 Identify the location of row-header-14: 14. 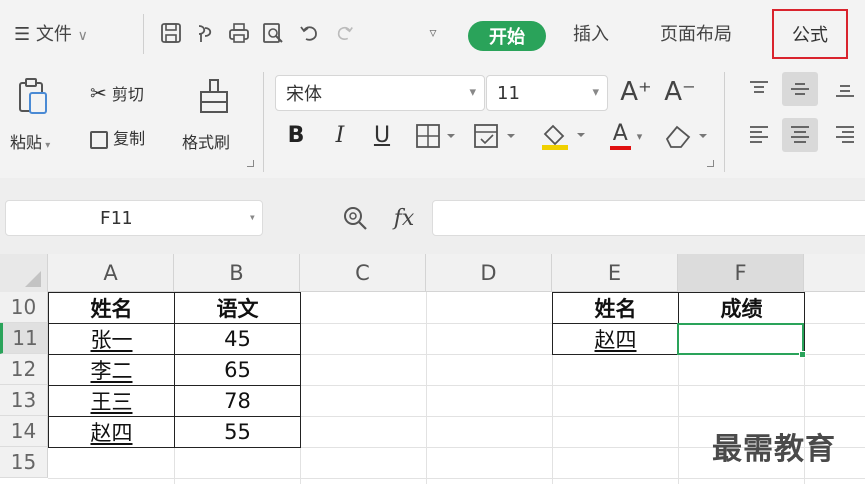
(24, 431).